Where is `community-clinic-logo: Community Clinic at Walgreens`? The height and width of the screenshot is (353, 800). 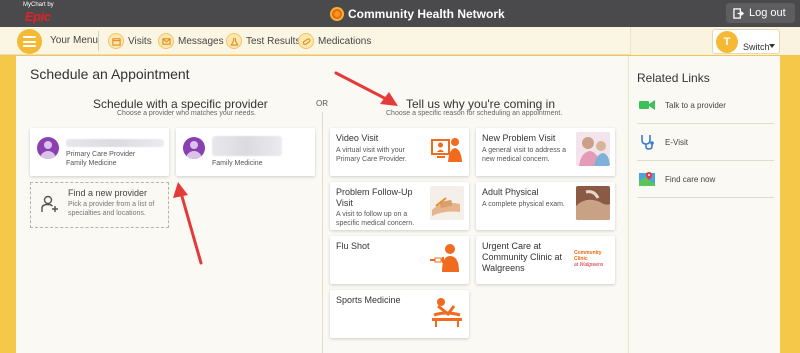 community-clinic-logo: Community Clinic at Walgreens is located at coordinates (589, 259).